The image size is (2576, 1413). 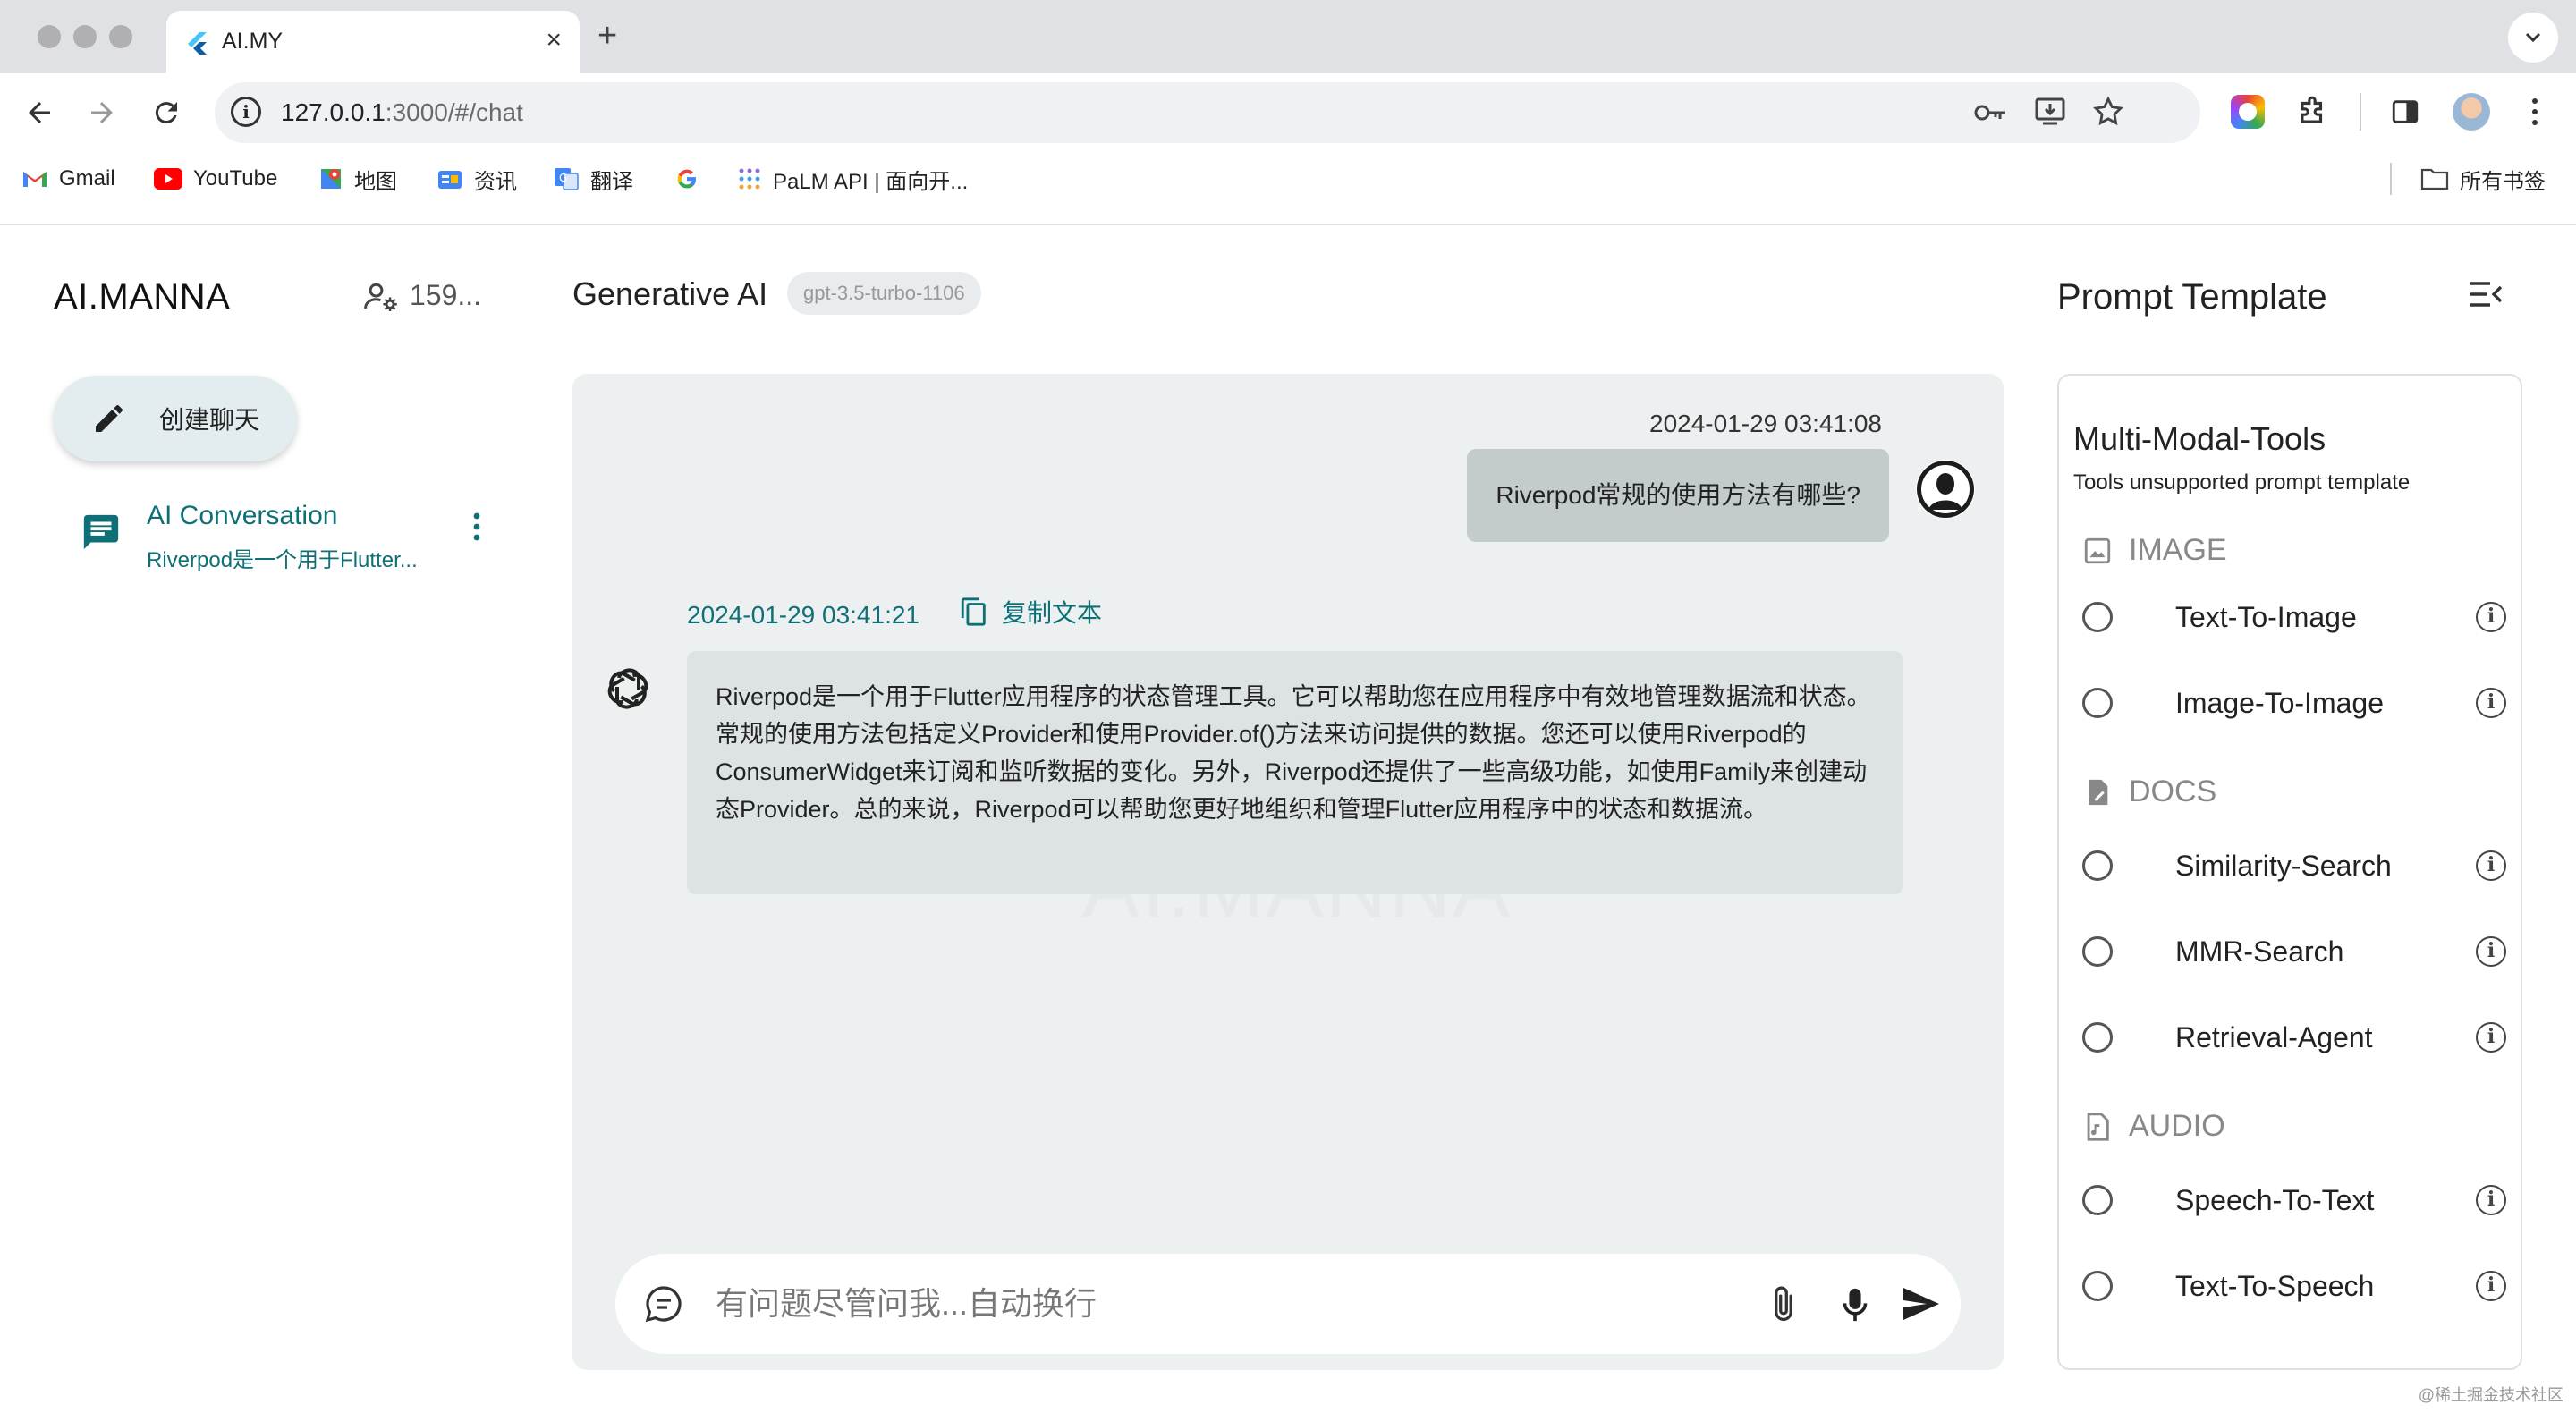 I want to click on prompt-template-title: Prompt Template, so click(x=2192, y=297).